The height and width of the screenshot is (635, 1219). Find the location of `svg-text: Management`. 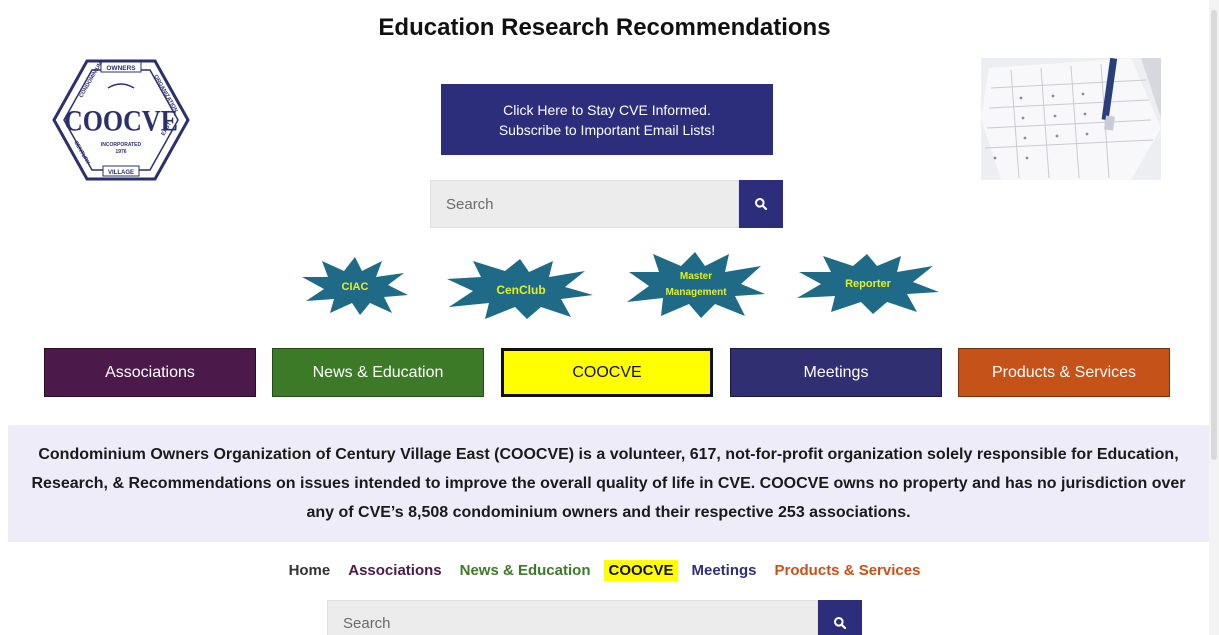

svg-text: Management is located at coordinates (696, 292).